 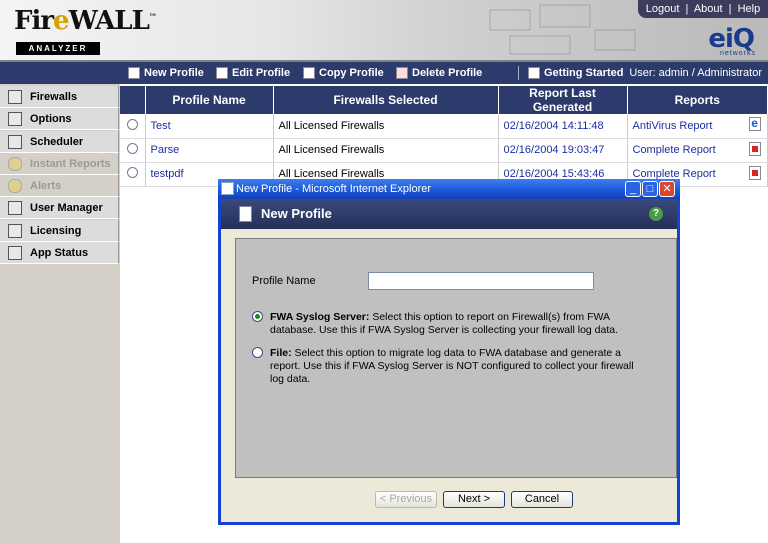 What do you see at coordinates (245, 214) in the screenshot?
I see `document-icon` at bounding box center [245, 214].